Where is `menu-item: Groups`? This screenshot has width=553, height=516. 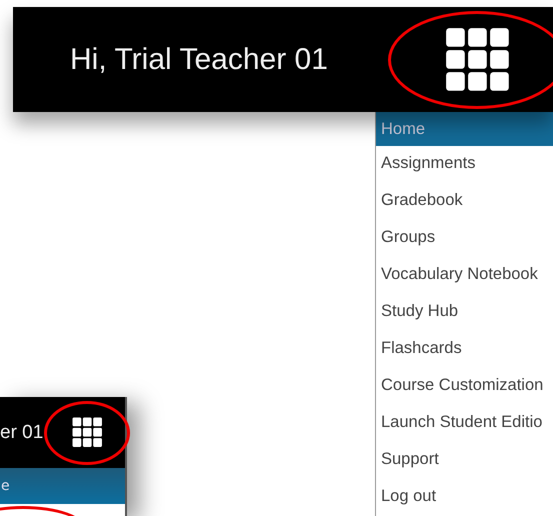
menu-item: Groups is located at coordinates (464, 238).